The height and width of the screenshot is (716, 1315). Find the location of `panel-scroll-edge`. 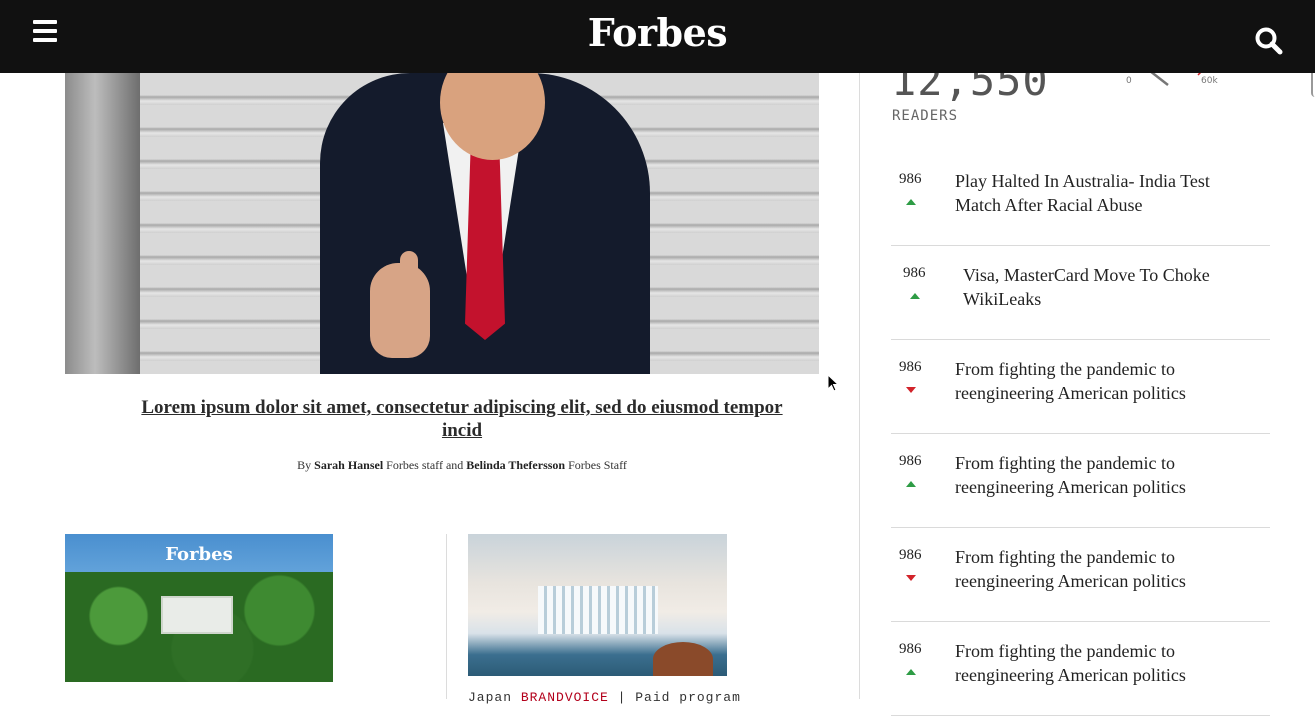

panel-scroll-edge is located at coordinates (1313, 85).